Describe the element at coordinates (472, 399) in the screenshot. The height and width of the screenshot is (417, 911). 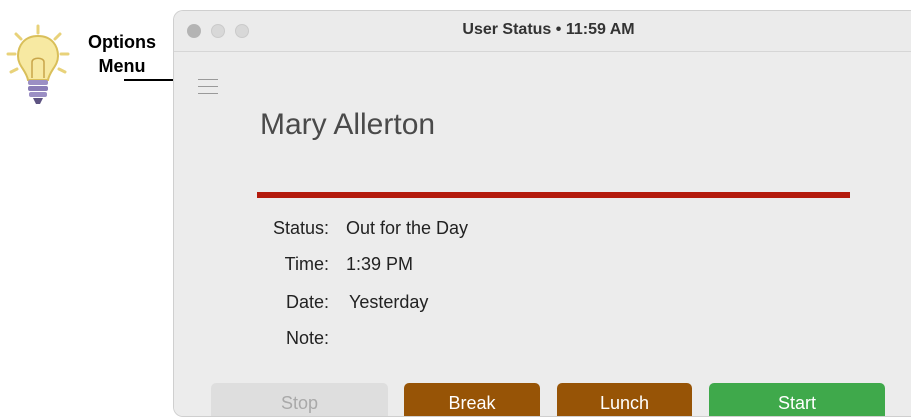
I see `break-button: Break` at that location.